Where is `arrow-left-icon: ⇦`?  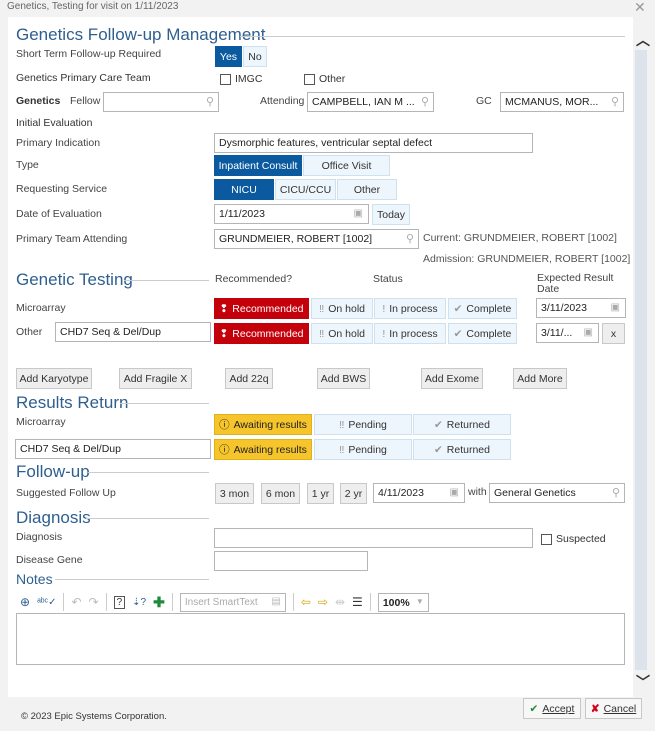 arrow-left-icon: ⇦ is located at coordinates (306, 602).